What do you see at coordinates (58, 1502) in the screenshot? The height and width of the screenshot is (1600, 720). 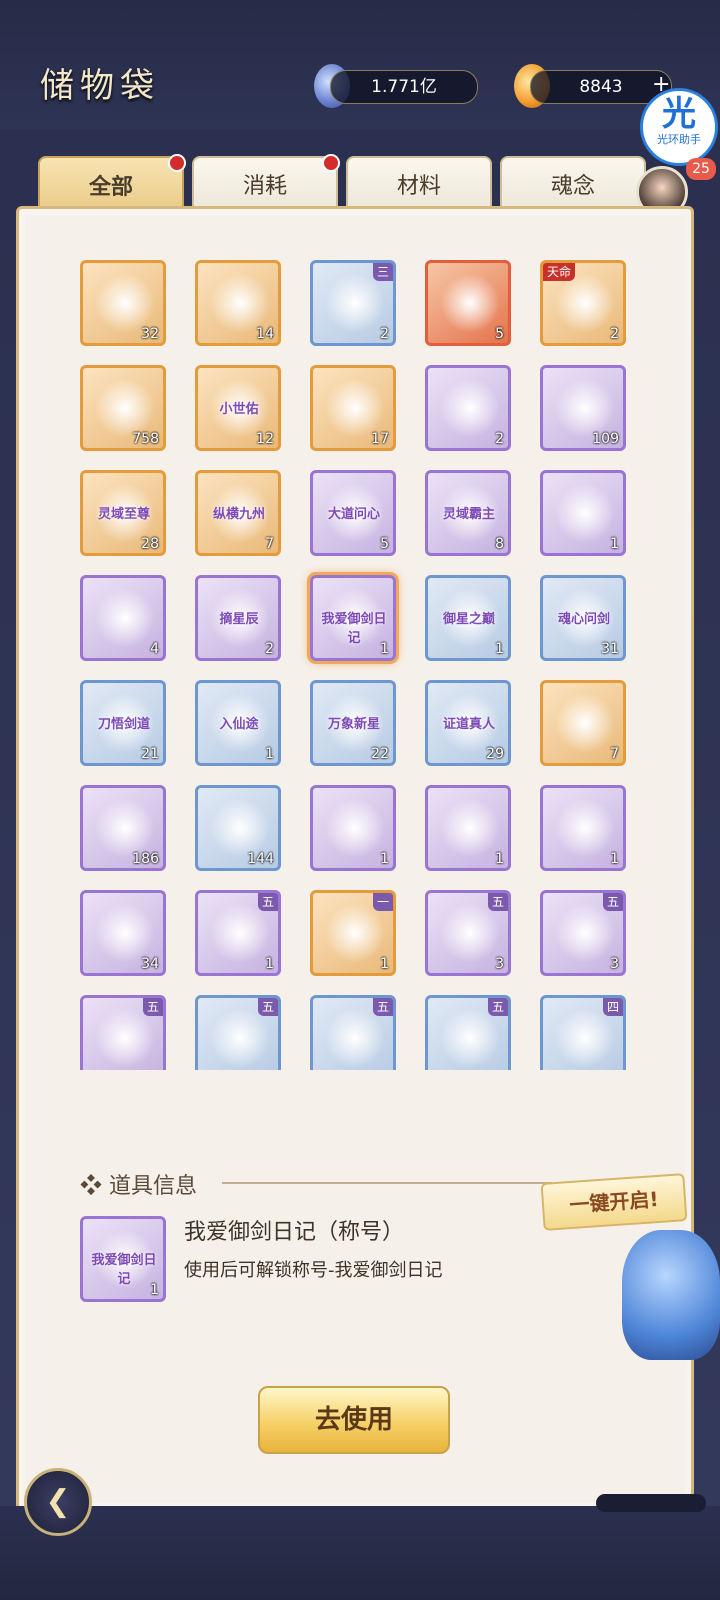 I see `back-arrow-icon: ❮` at bounding box center [58, 1502].